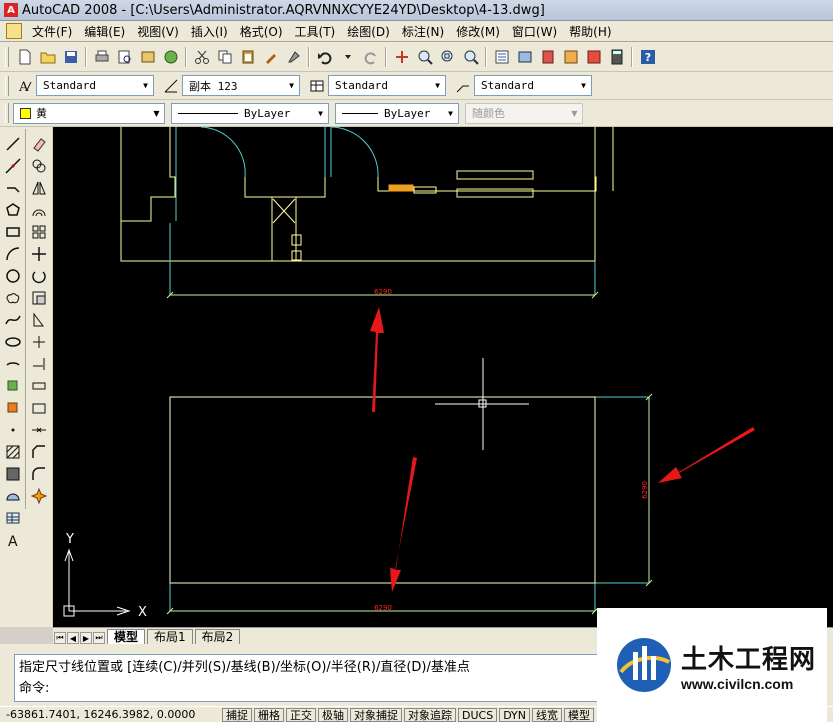 This screenshot has width=833, height=722. I want to click on paste-icon, so click(247, 56).